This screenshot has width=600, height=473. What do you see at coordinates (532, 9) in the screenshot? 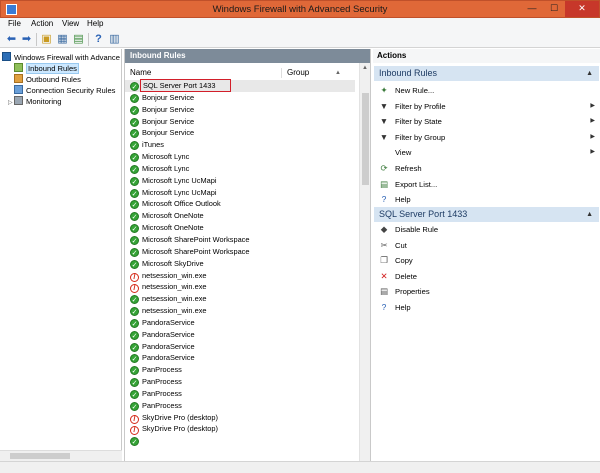
I see `minimize-button: —` at bounding box center [532, 9].